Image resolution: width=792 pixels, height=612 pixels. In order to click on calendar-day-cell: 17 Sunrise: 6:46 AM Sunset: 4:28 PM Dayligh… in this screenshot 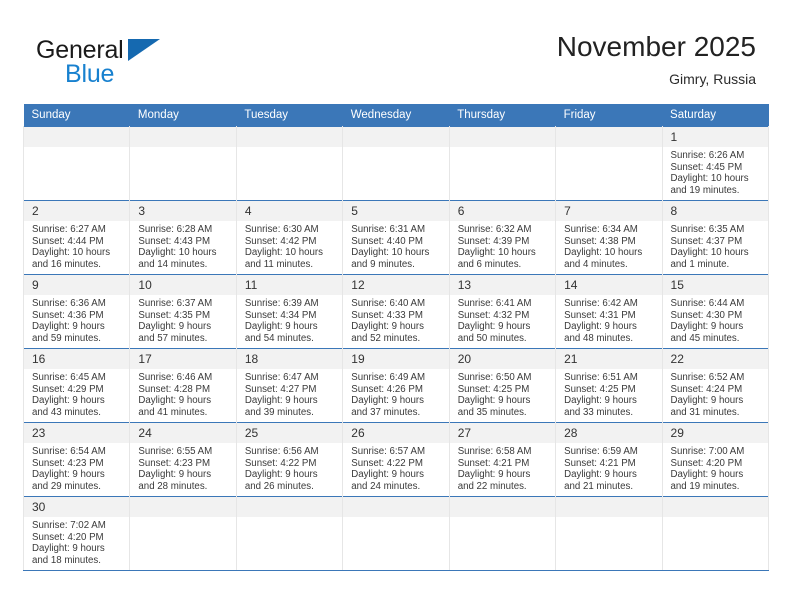, I will do `click(183, 385)`.